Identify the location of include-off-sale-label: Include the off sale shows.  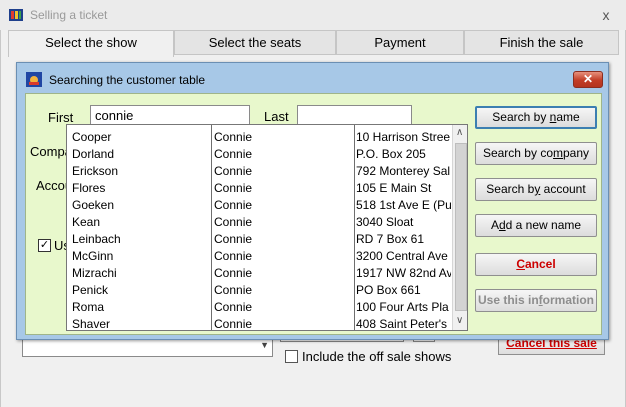
(377, 356).